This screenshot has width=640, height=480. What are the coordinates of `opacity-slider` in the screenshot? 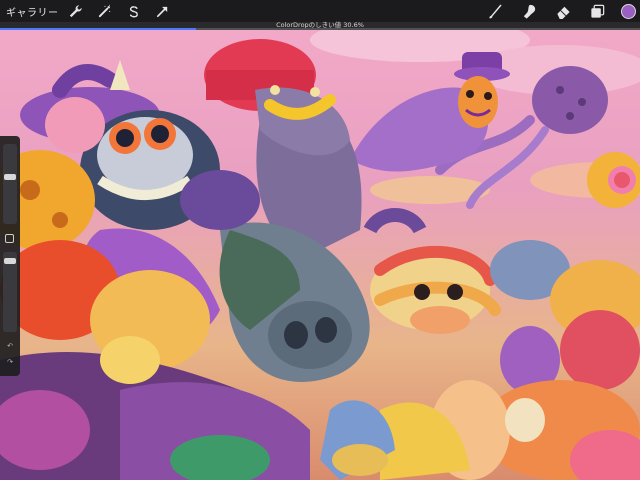 It's located at (10, 292).